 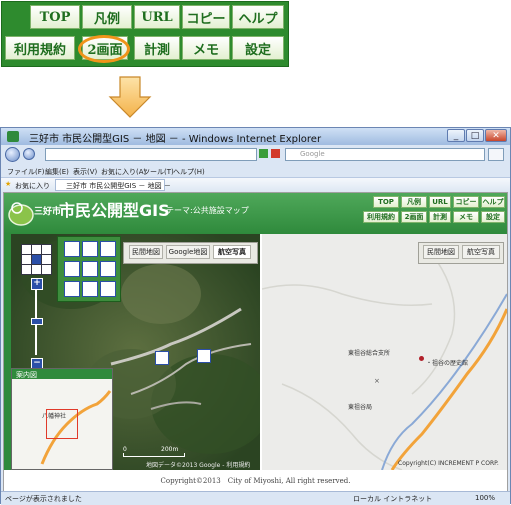 What do you see at coordinates (475, 135) in the screenshot?
I see `maximize-button: □` at bounding box center [475, 135].